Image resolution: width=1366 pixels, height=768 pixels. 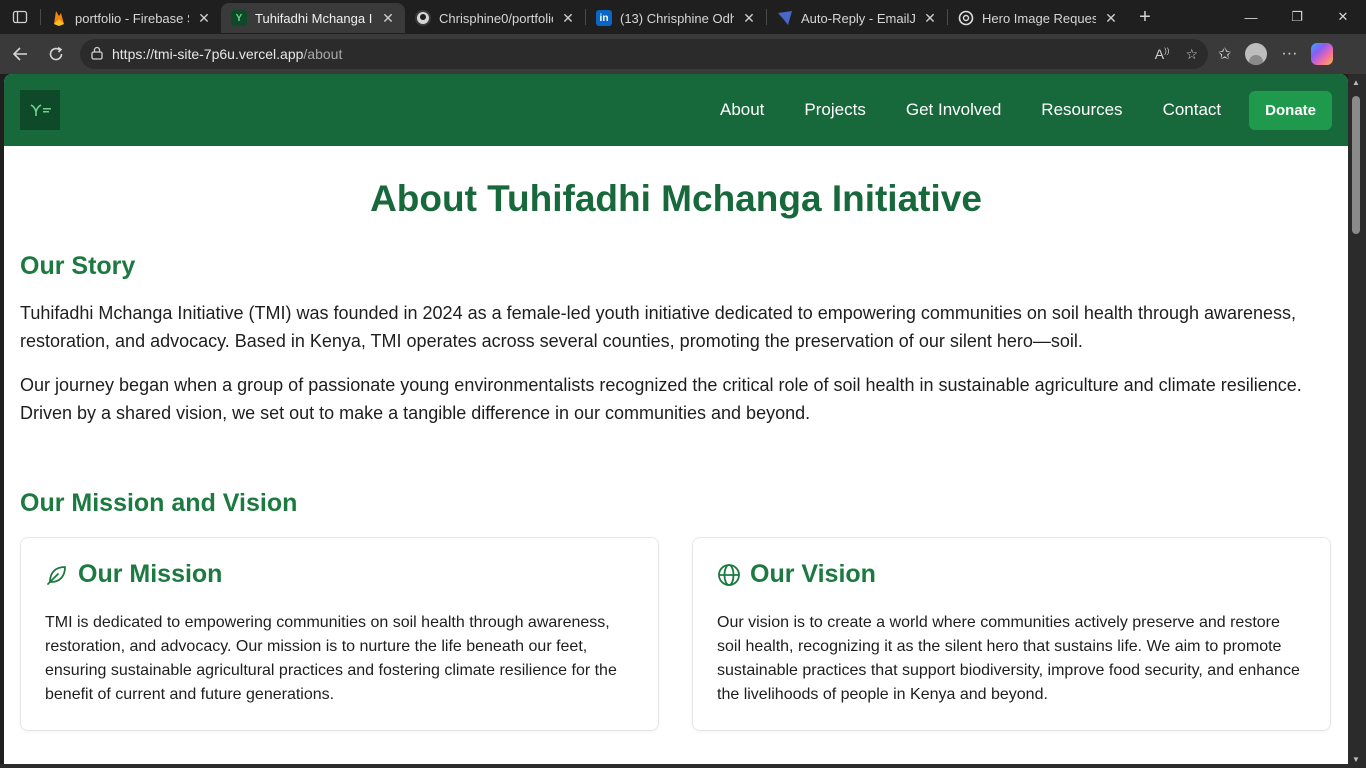 What do you see at coordinates (56, 575) in the screenshot?
I see `leaf-icon` at bounding box center [56, 575].